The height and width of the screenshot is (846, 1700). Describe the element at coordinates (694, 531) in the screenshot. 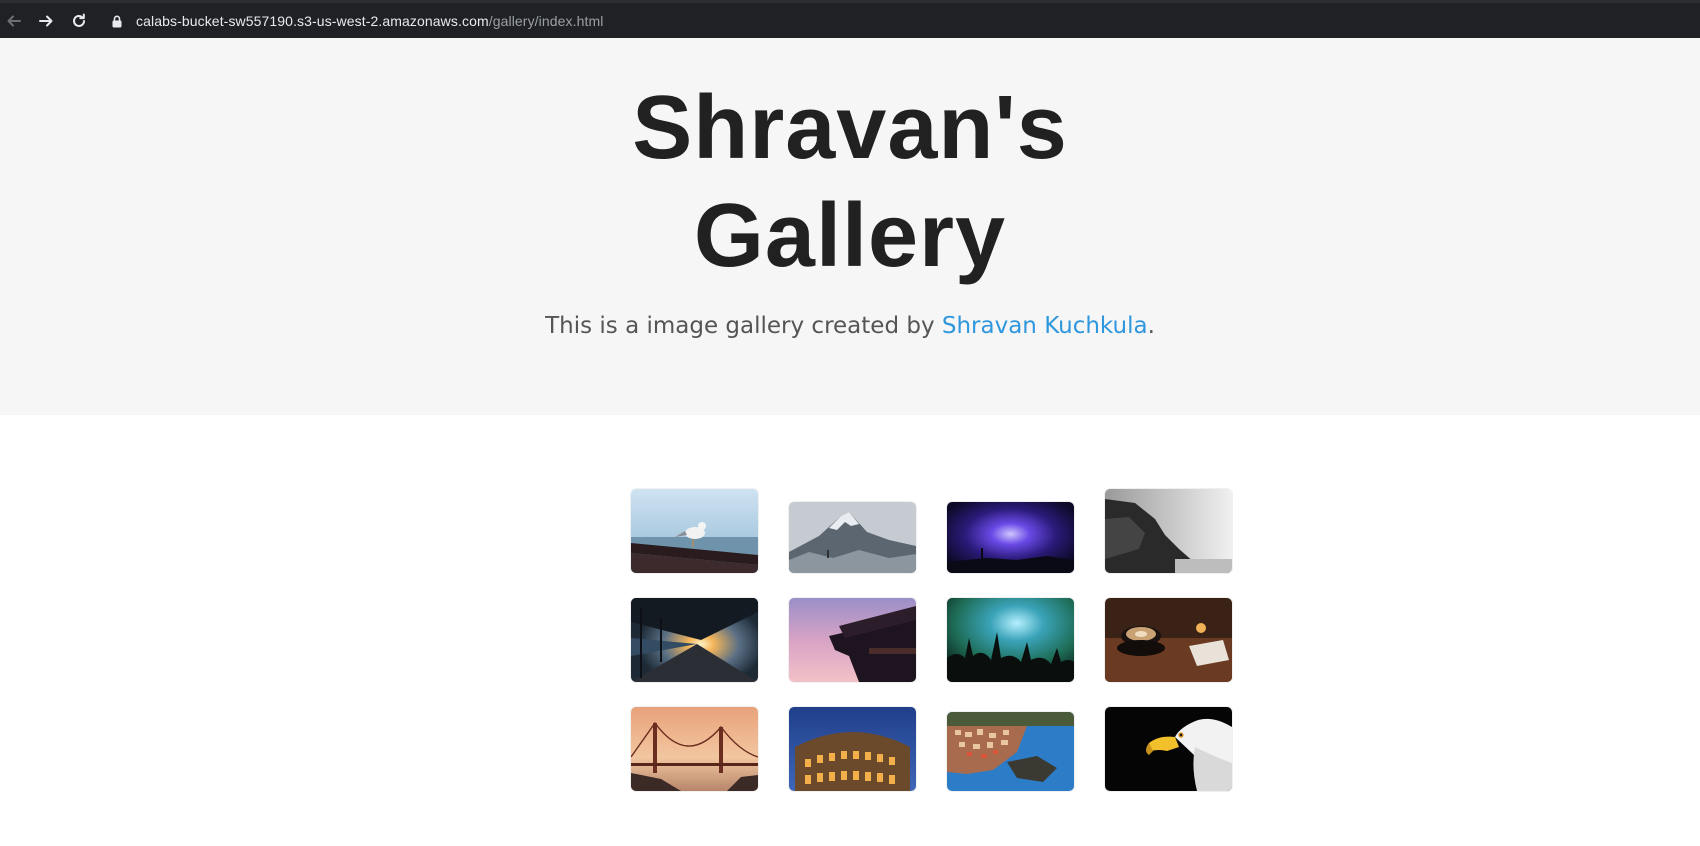

I see `thumbnail-seagull` at that location.